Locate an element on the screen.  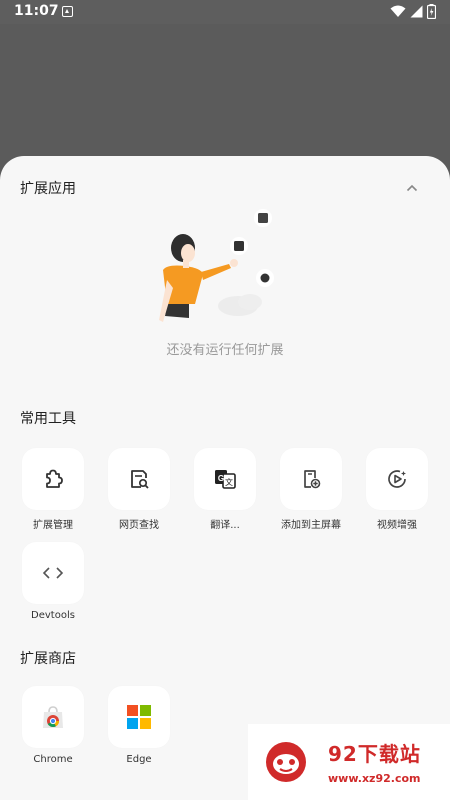
tools-section-title: 常用工具 is located at coordinates (48, 419).